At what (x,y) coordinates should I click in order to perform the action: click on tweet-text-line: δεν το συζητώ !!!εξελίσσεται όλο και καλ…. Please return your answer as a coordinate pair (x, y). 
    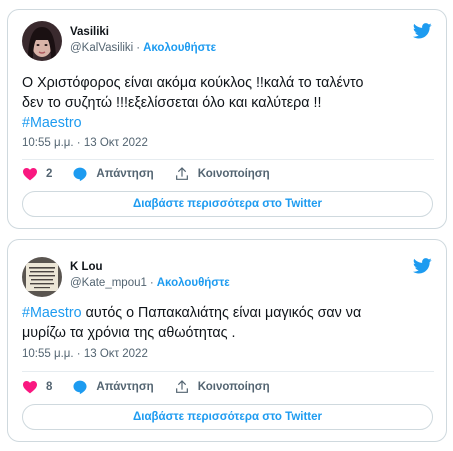
    Looking at the image, I should click on (172, 103).